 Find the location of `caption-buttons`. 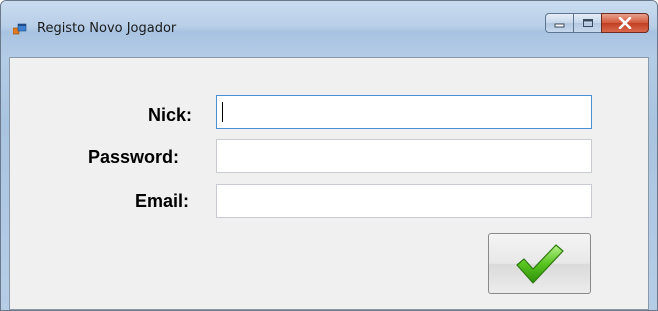

caption-buttons is located at coordinates (597, 25).